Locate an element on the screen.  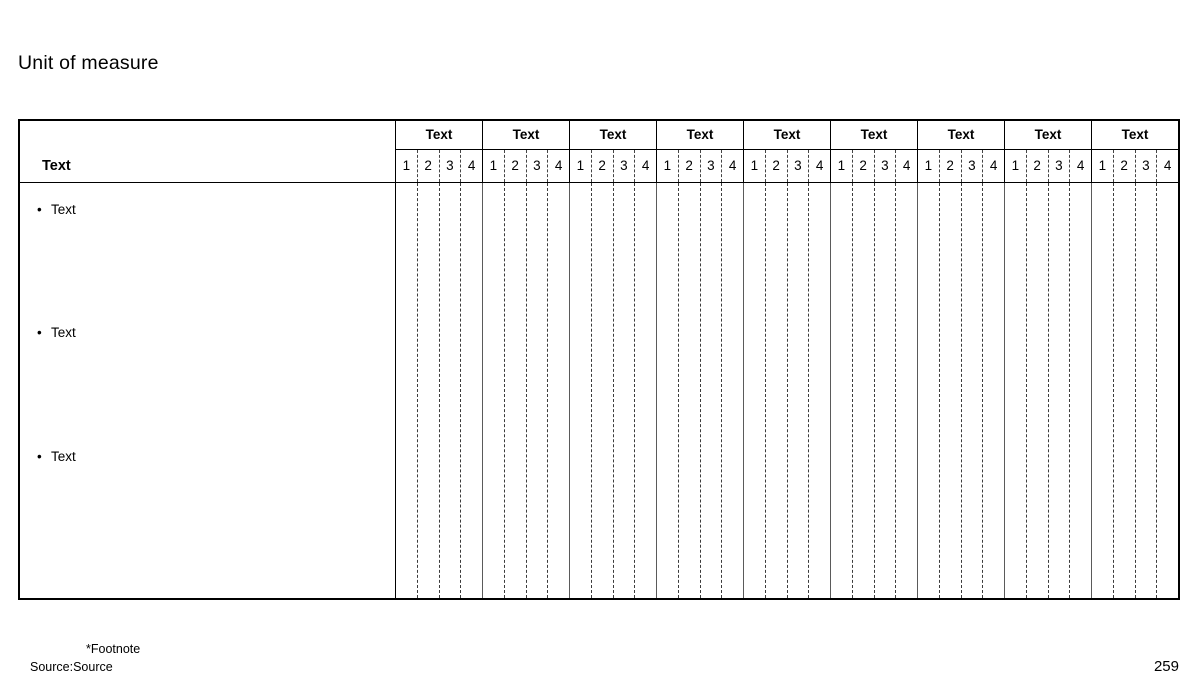
page-title: Unit of measure is located at coordinates (88, 63).